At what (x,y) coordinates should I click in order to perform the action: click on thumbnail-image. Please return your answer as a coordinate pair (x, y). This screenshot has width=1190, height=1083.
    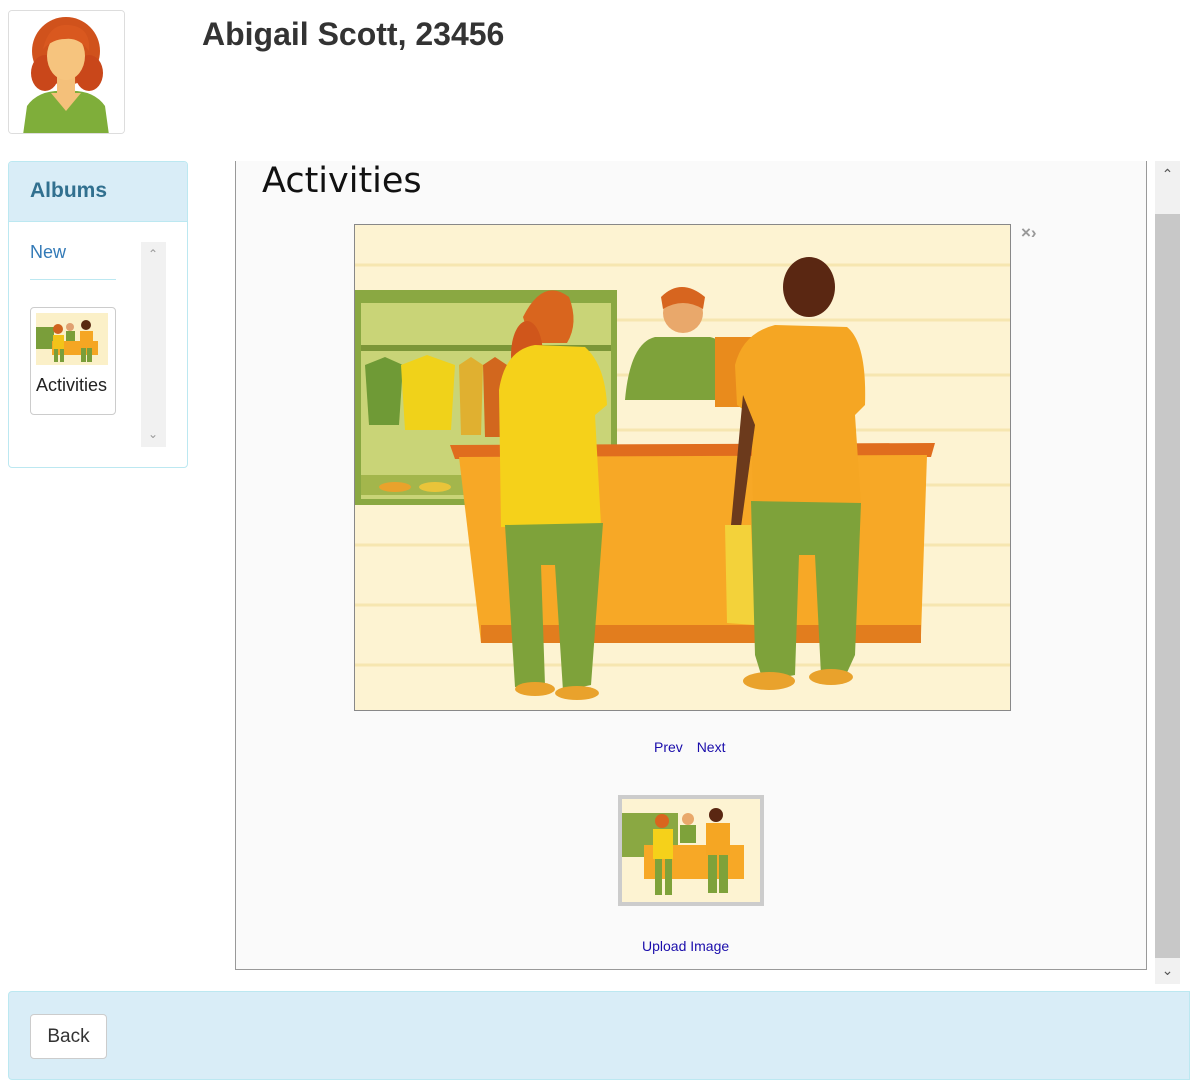
    Looking at the image, I should click on (691, 850).